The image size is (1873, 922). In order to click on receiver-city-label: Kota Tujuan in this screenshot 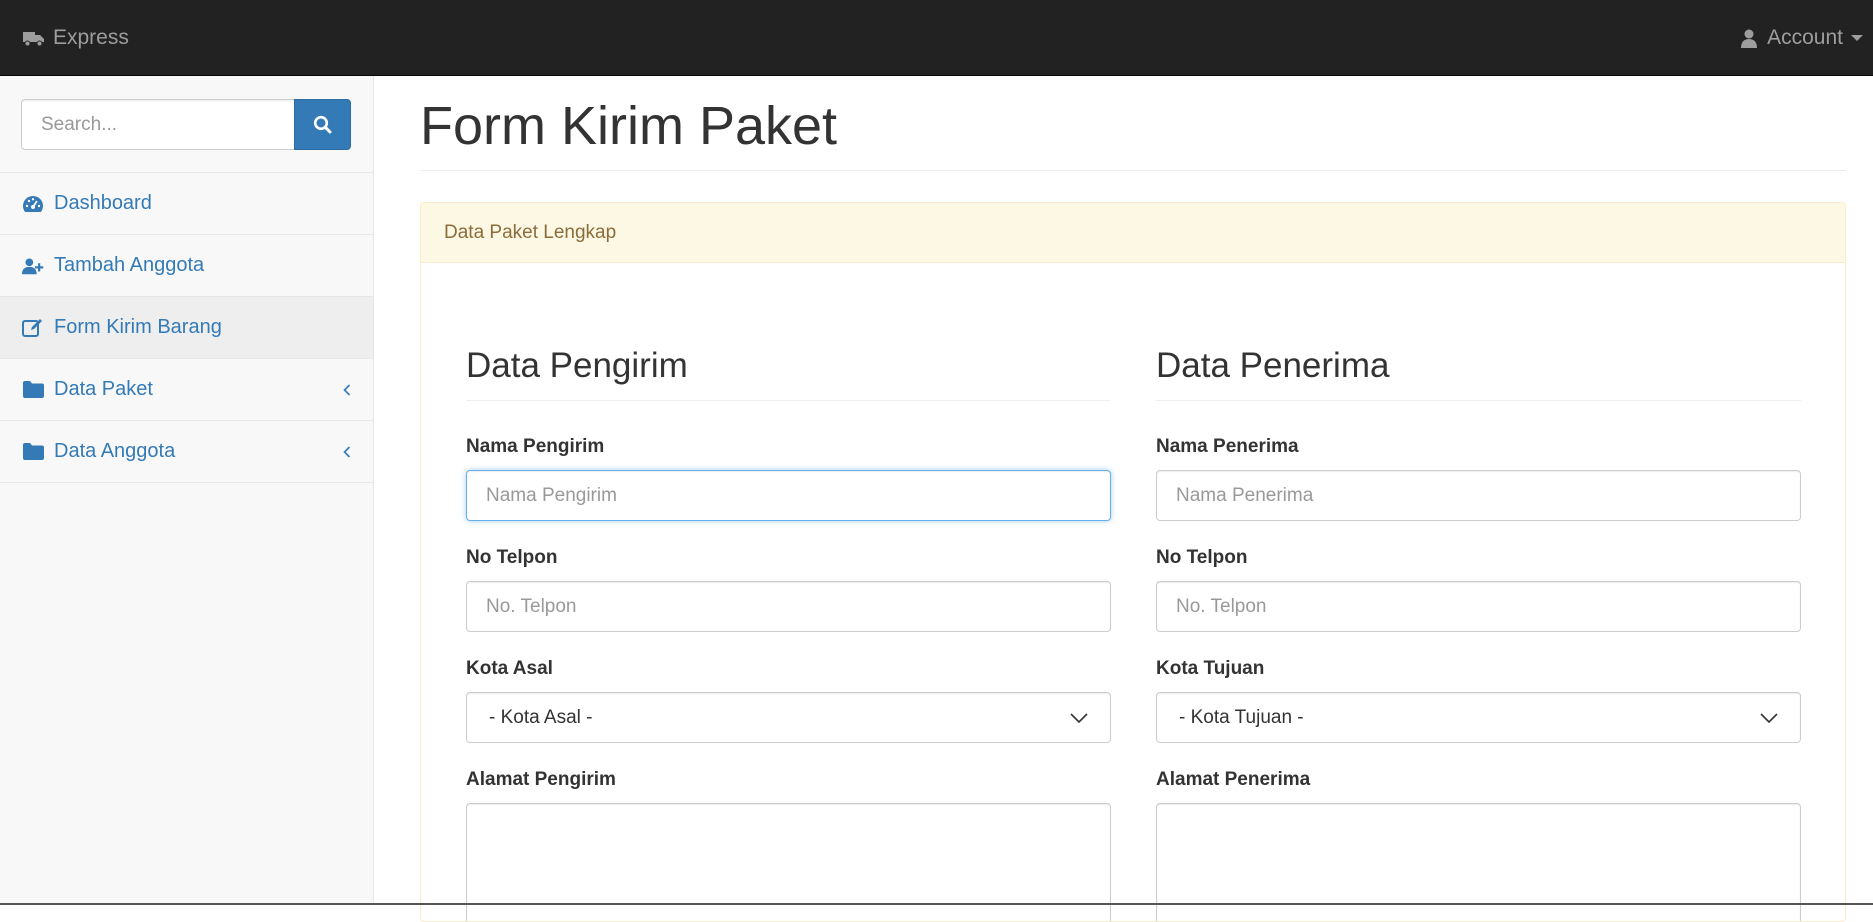, I will do `click(1210, 668)`.